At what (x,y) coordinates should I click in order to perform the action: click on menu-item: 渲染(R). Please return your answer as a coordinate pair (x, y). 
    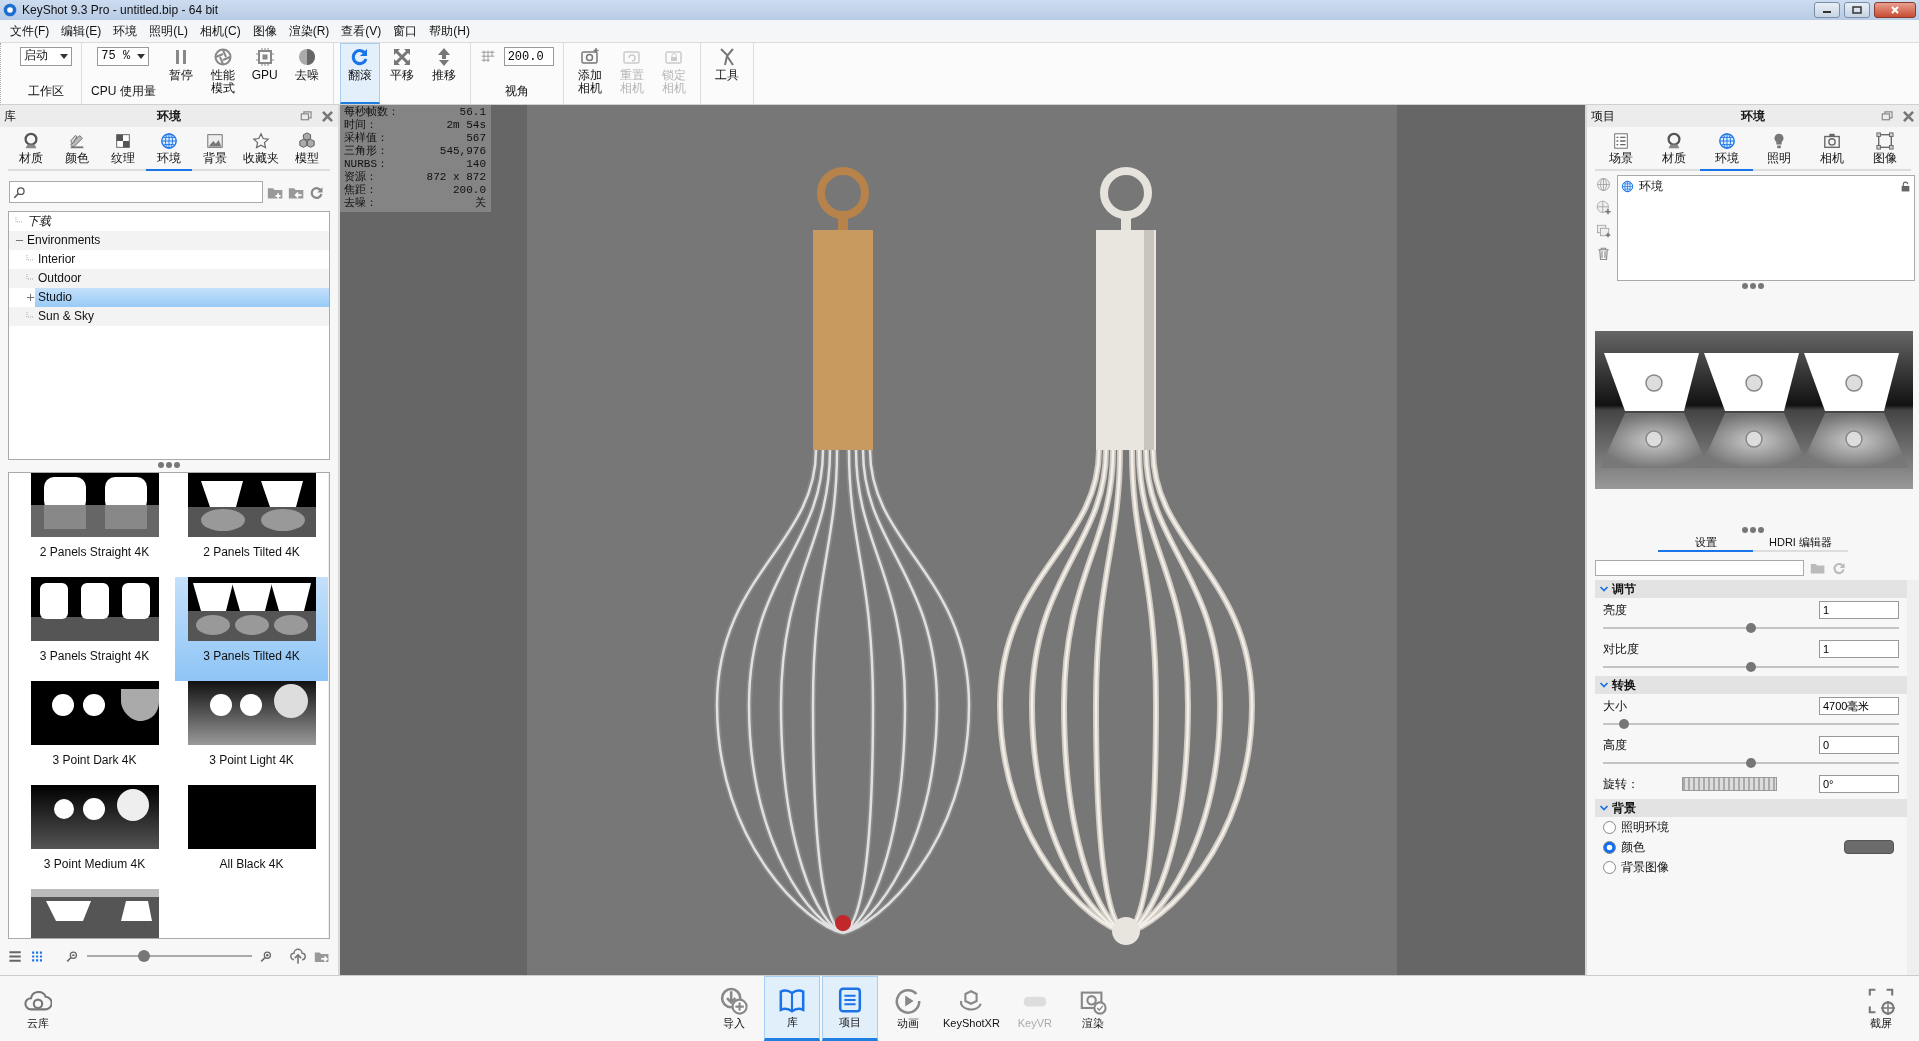
    Looking at the image, I should click on (309, 31).